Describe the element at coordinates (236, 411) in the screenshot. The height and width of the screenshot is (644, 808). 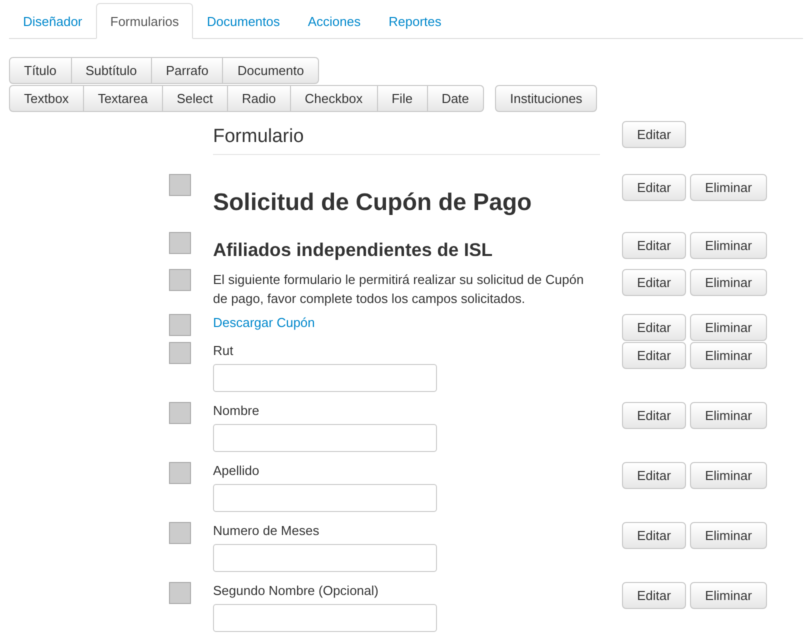
I see `field-label: Nombre` at that location.